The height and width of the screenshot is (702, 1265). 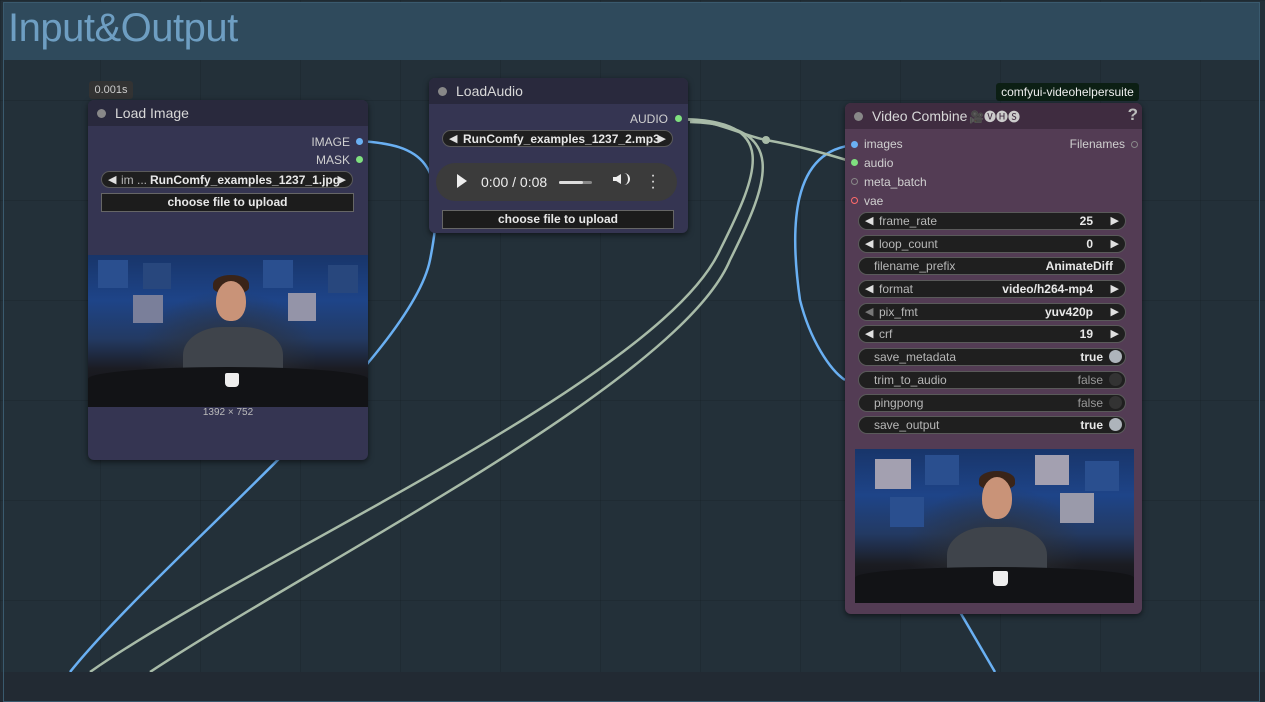 I want to click on volume-wave-icon, so click(x=626, y=179).